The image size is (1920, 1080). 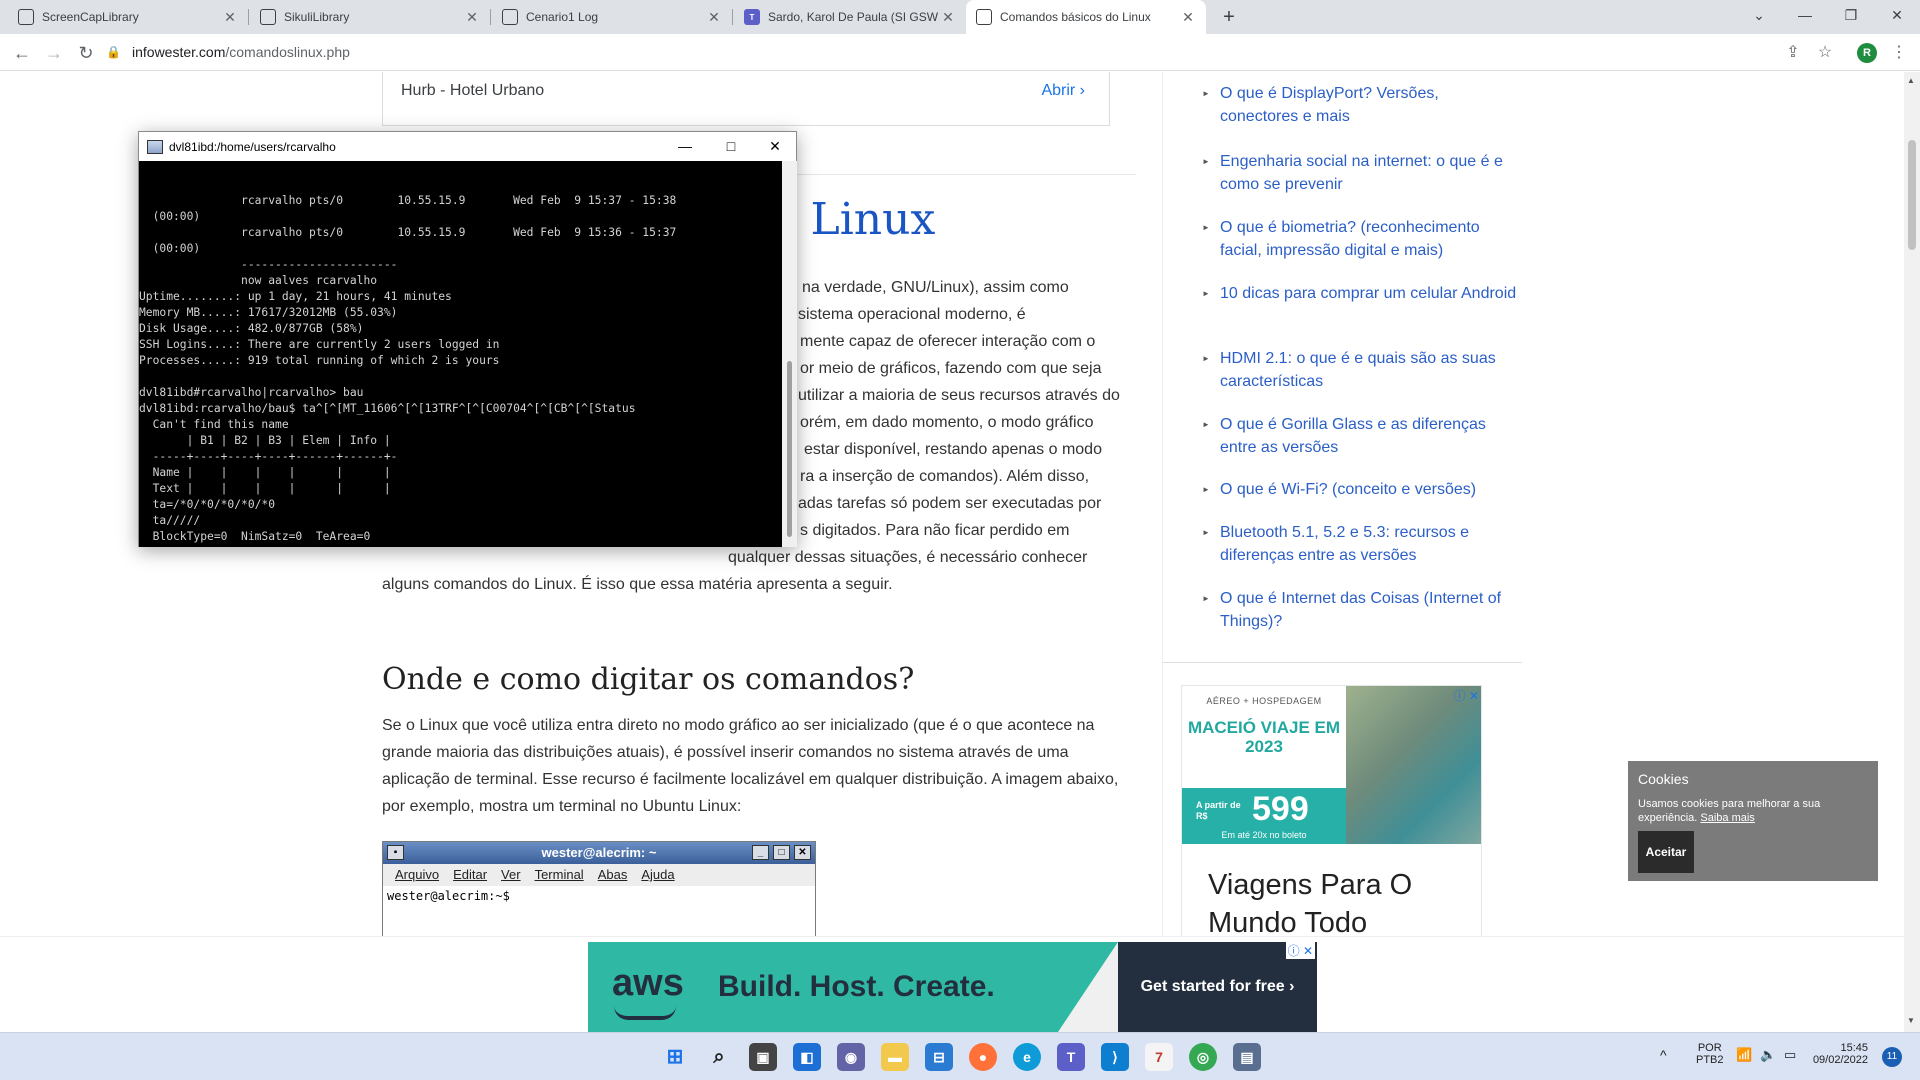 I want to click on start-icon: ⊞, so click(x=675, y=1057).